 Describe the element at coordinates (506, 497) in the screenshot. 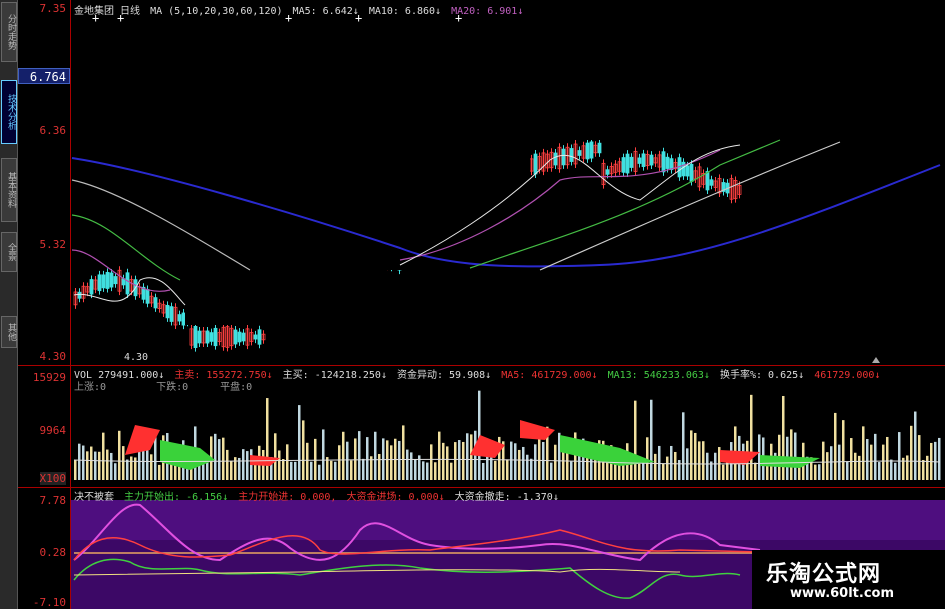

I see `big-funds-out: 大资金撤走: -1.370↓` at that location.